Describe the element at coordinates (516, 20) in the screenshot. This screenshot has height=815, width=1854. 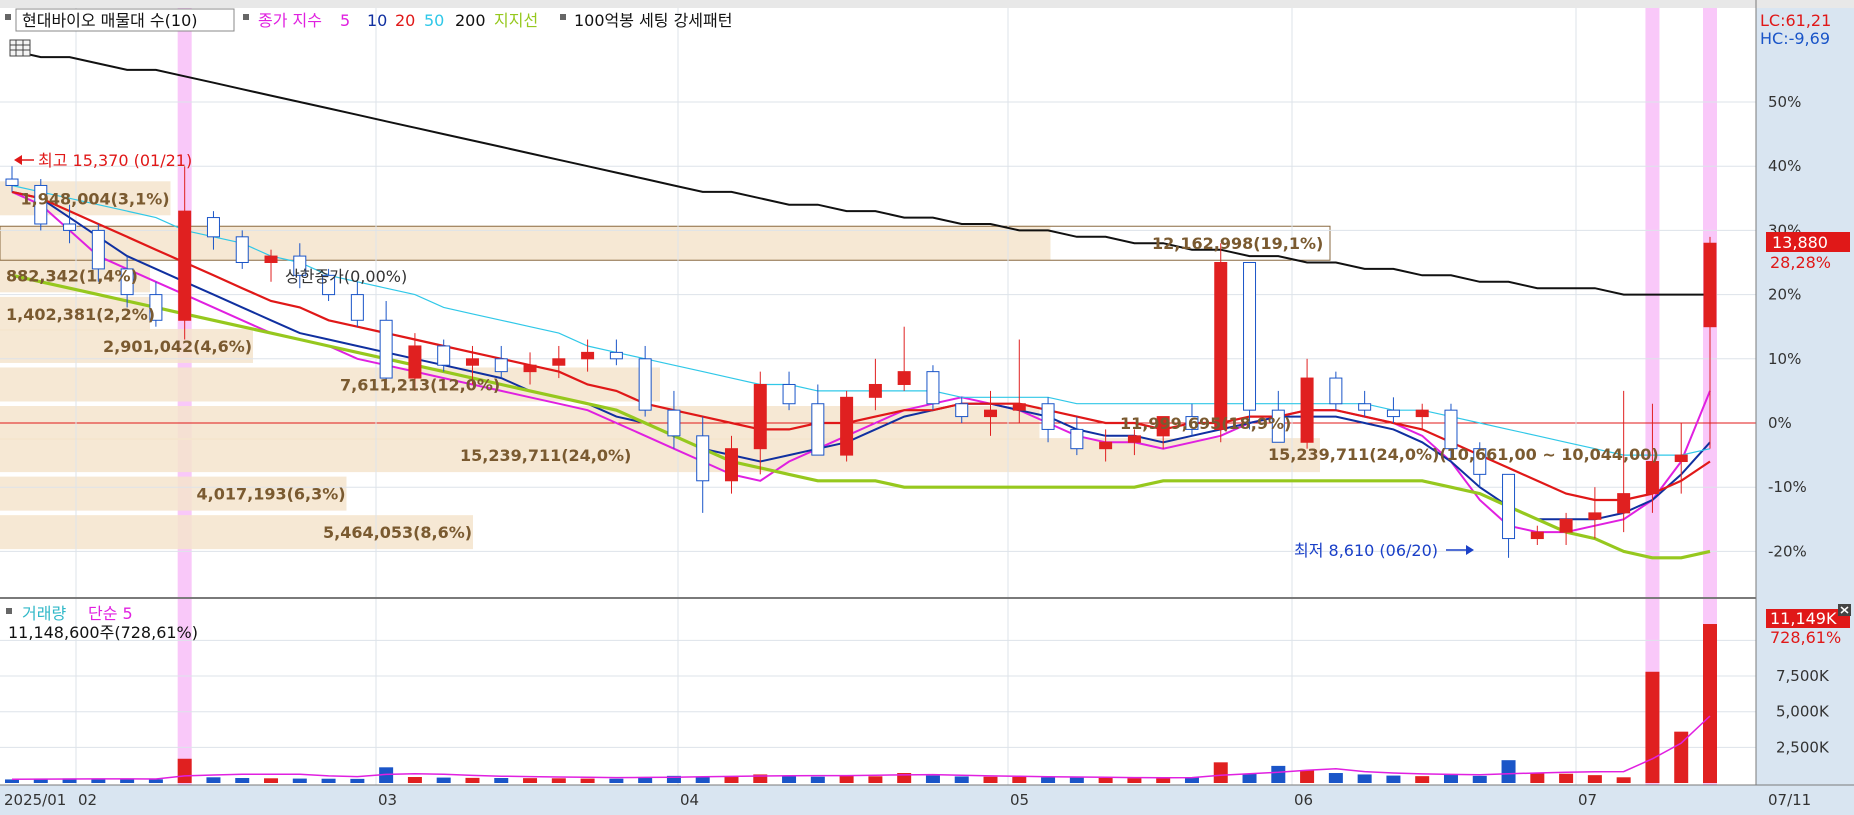
I see `support-legend: 지지선` at that location.